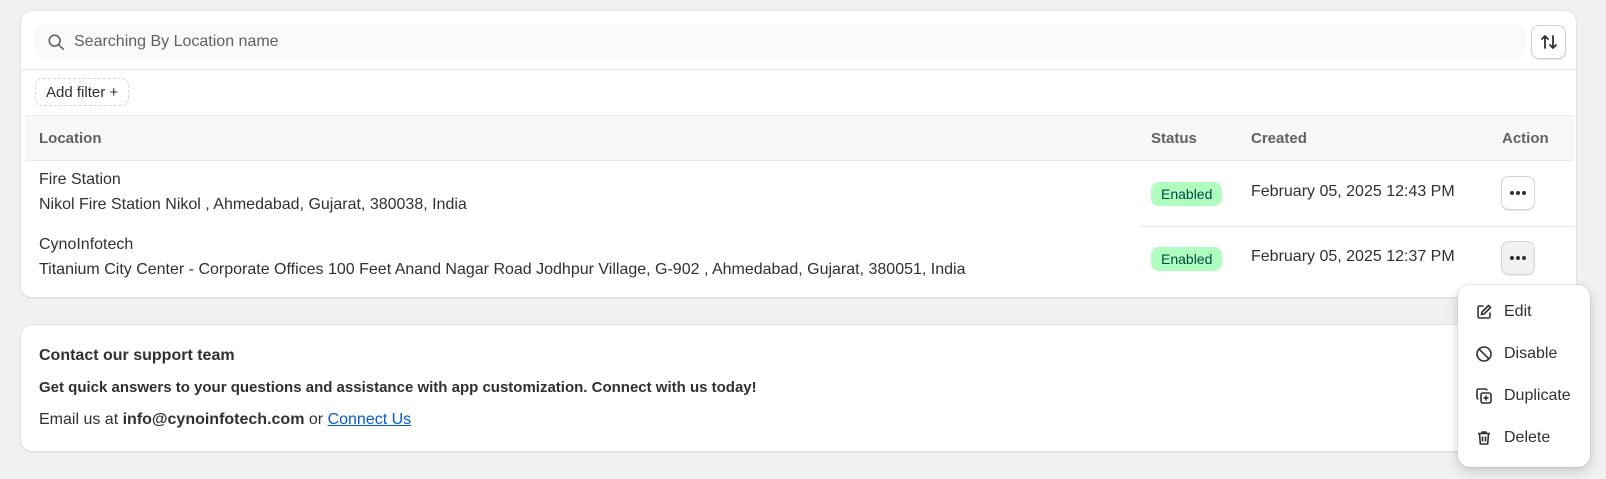 This screenshot has width=1606, height=479. I want to click on duplicate-icon, so click(1484, 396).